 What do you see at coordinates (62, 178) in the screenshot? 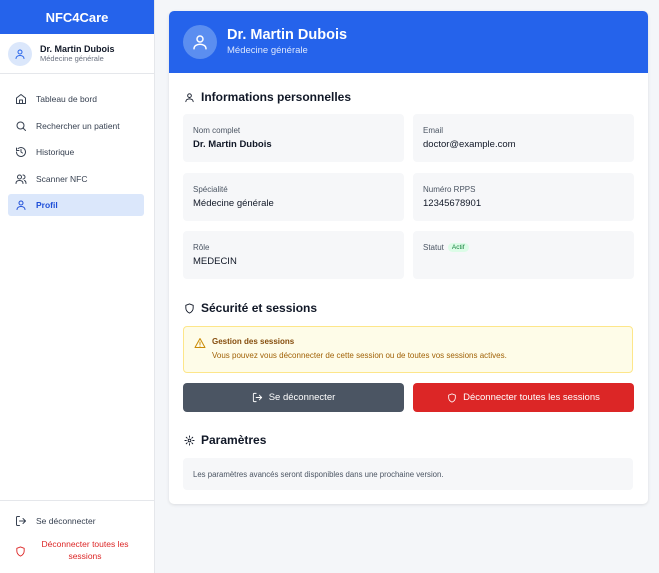
I see `sidebar-item-label: Scanner NFC` at bounding box center [62, 178].